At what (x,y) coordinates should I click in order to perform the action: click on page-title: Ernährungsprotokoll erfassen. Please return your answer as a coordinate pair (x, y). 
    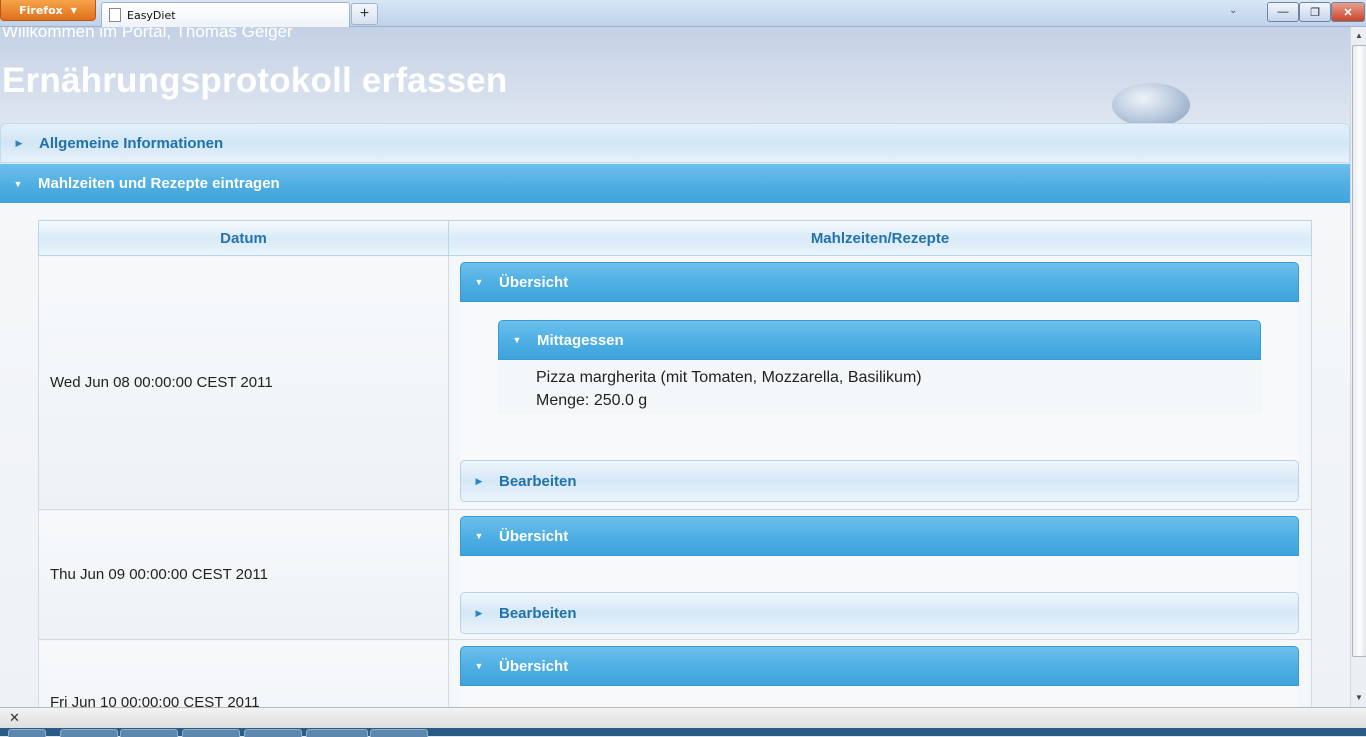
    Looking at the image, I should click on (255, 80).